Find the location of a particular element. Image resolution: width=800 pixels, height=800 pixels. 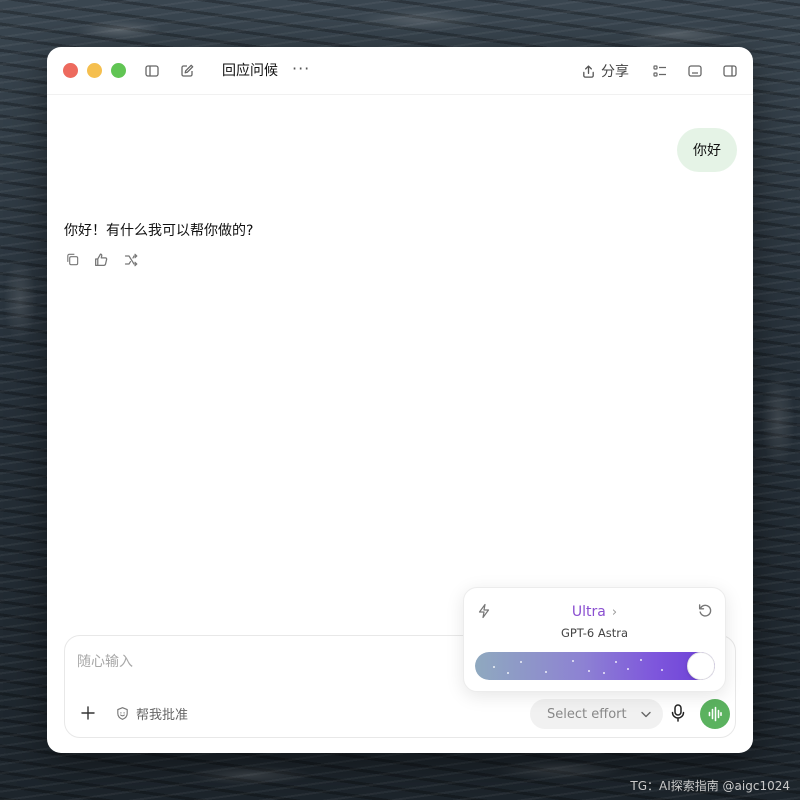

upload-icon is located at coordinates (588, 71).